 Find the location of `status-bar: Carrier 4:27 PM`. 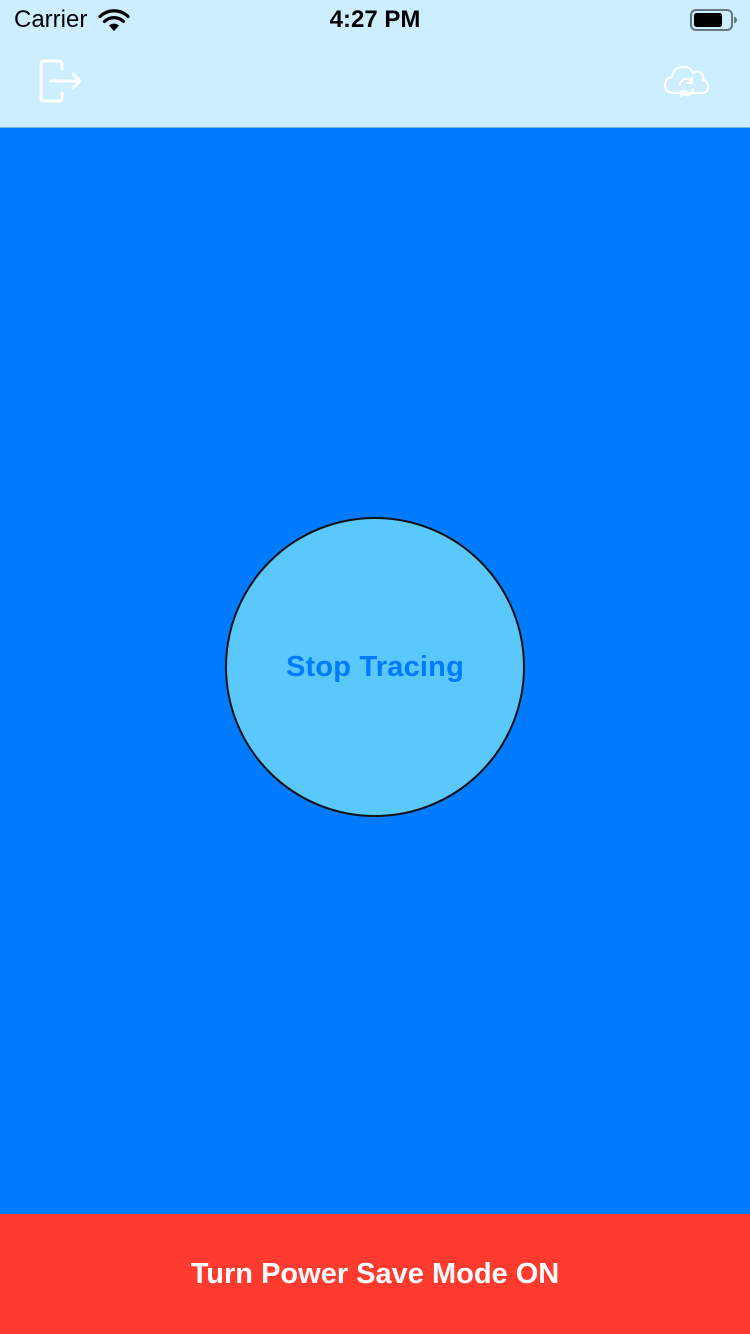

status-bar: Carrier 4:27 PM is located at coordinates (375, 20).